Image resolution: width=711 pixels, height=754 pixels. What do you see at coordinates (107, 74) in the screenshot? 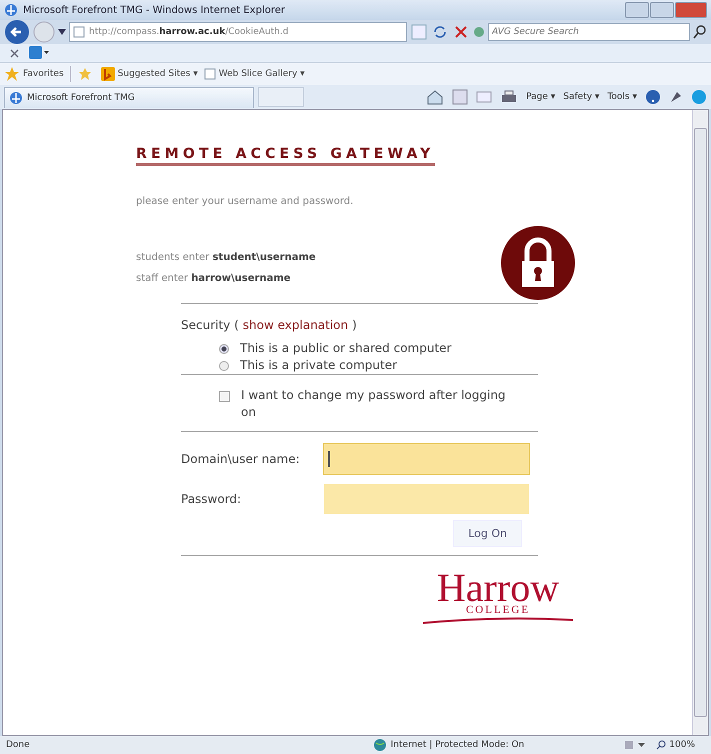
I see `bing-icon` at bounding box center [107, 74].